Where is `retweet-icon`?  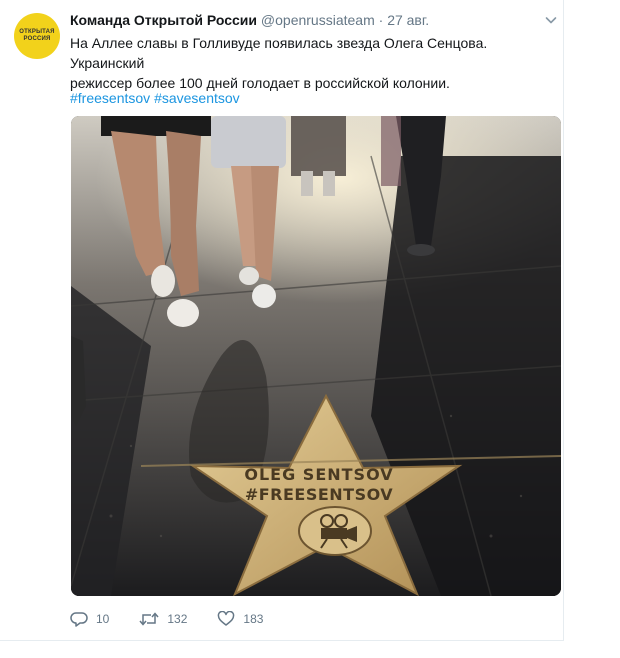 retweet-icon is located at coordinates (149, 619).